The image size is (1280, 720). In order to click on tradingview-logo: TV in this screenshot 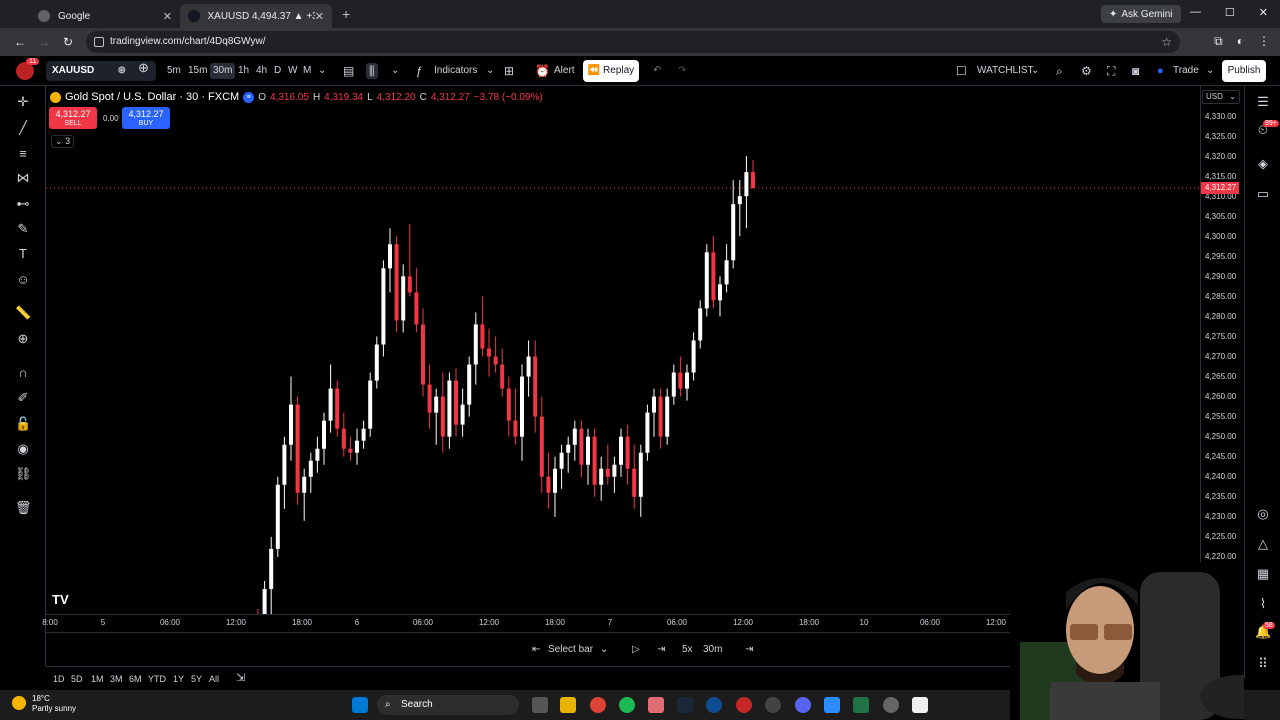, I will do `click(60, 599)`.